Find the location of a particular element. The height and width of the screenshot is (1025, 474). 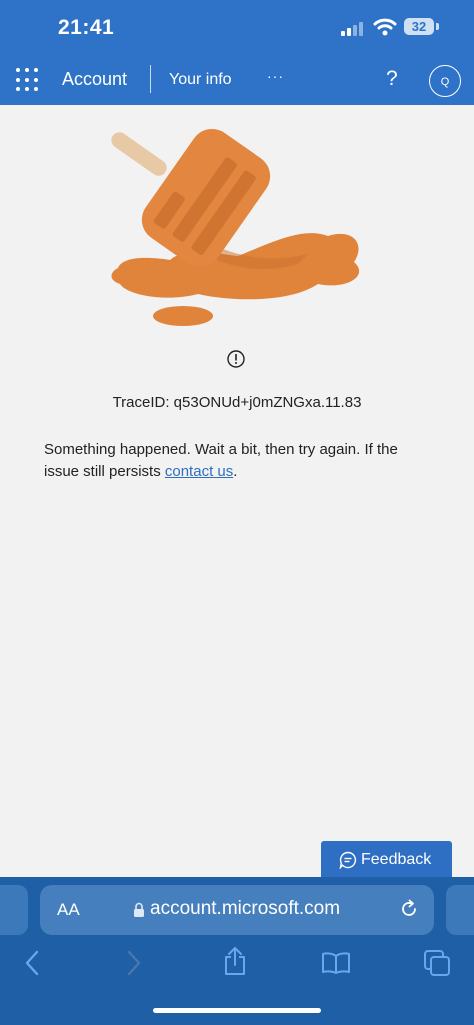

cellular-signal-icon is located at coordinates (352, 29).